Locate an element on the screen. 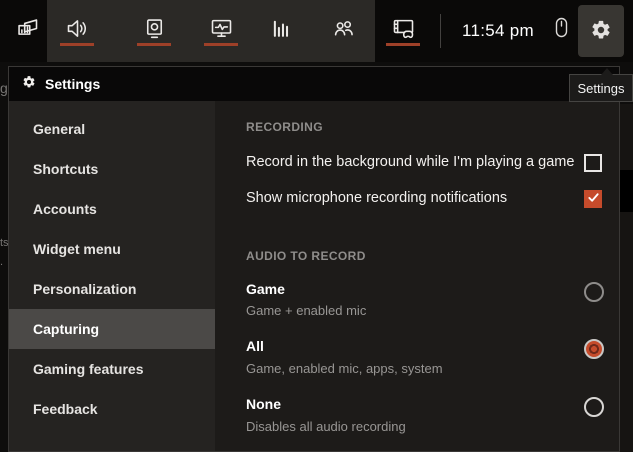  window-title: Settings is located at coordinates (73, 84).